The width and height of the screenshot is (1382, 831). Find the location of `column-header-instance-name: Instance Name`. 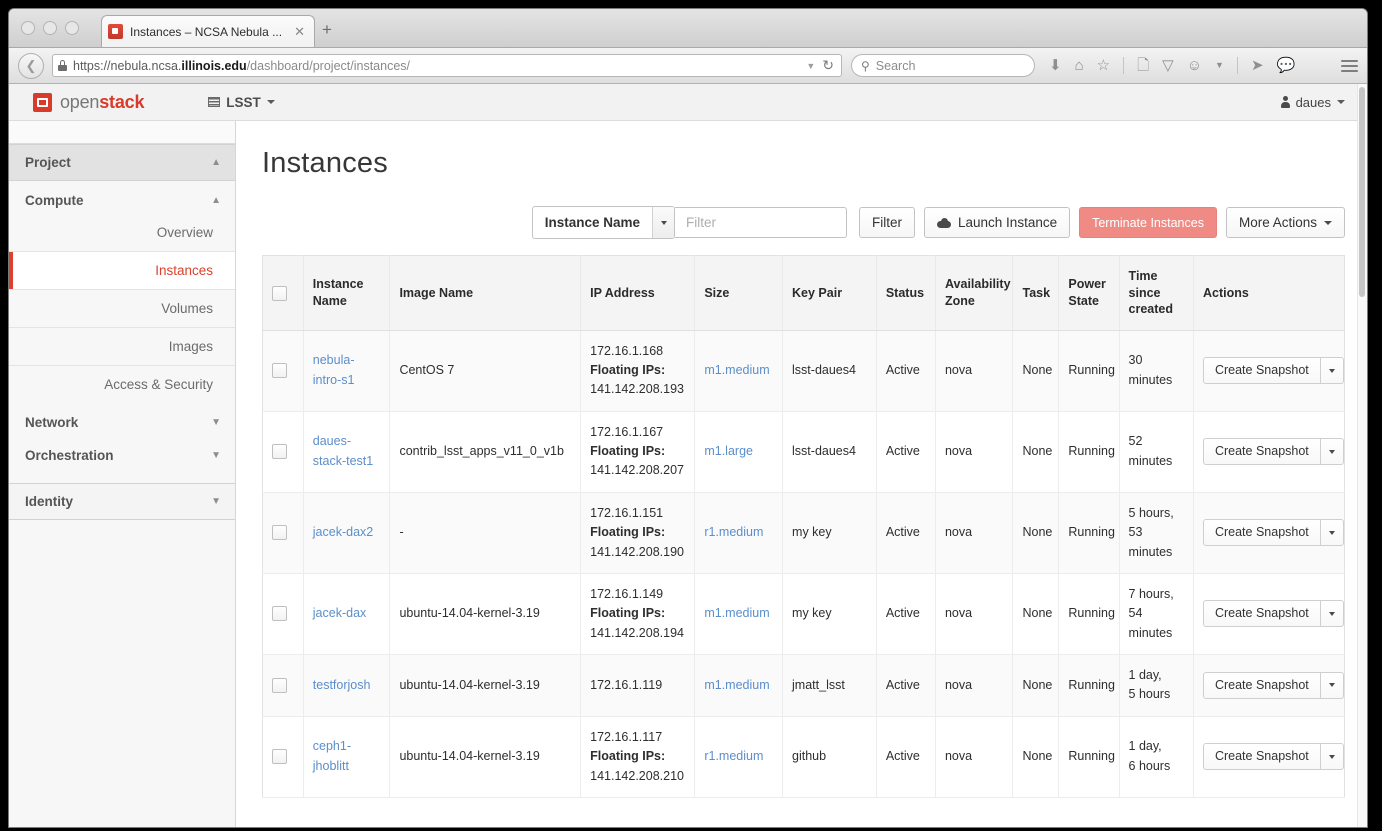

column-header-instance-name: Instance Name is located at coordinates (347, 293).